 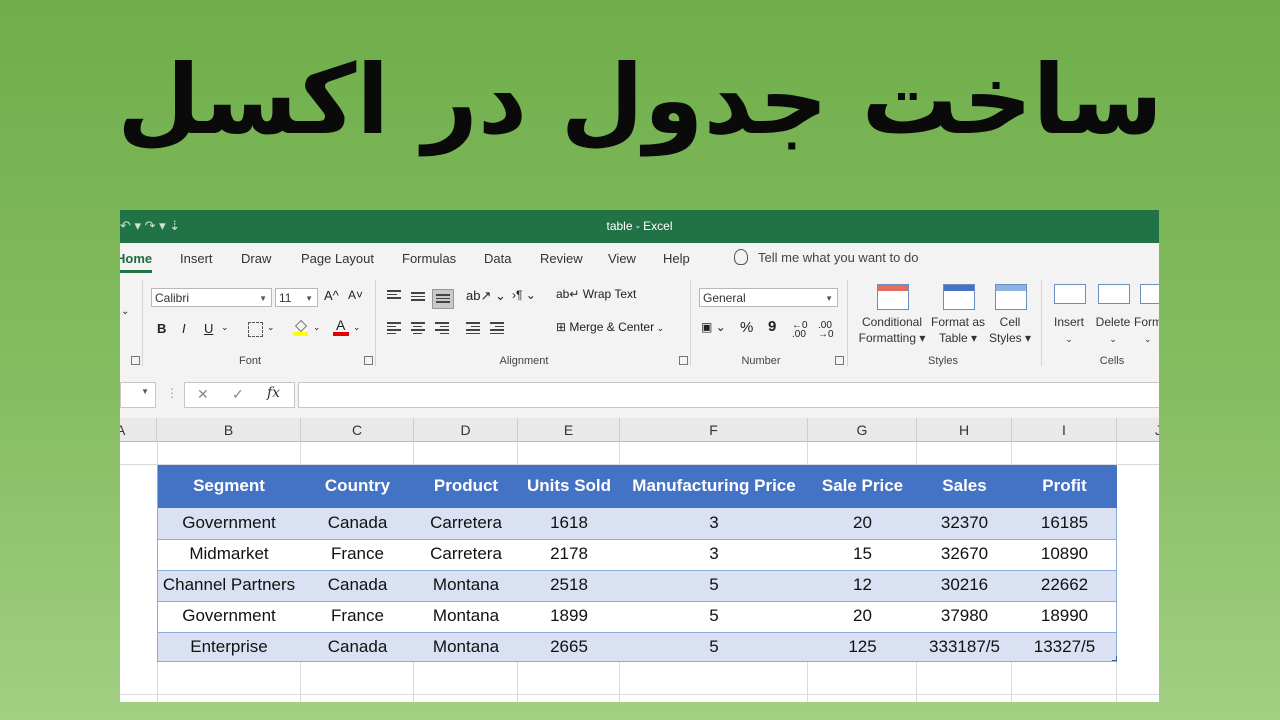 I want to click on insert-function-icon: fx, so click(x=273, y=393).